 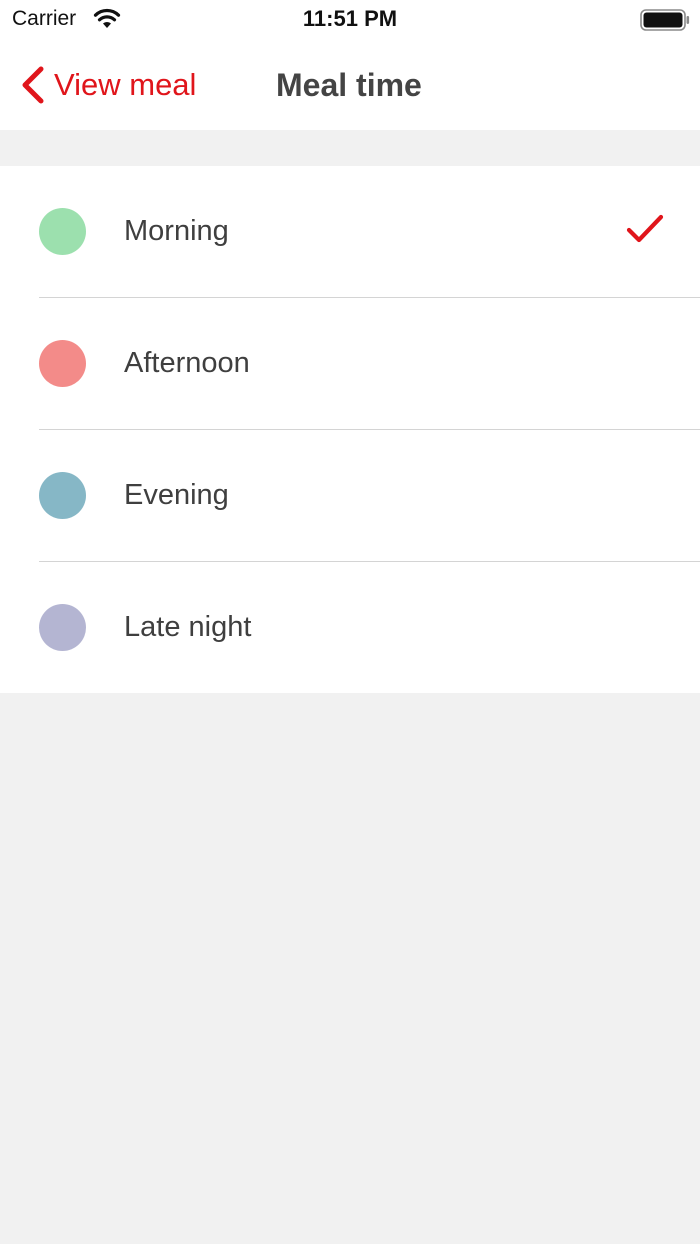 I want to click on back-button: View meal, so click(x=108, y=85).